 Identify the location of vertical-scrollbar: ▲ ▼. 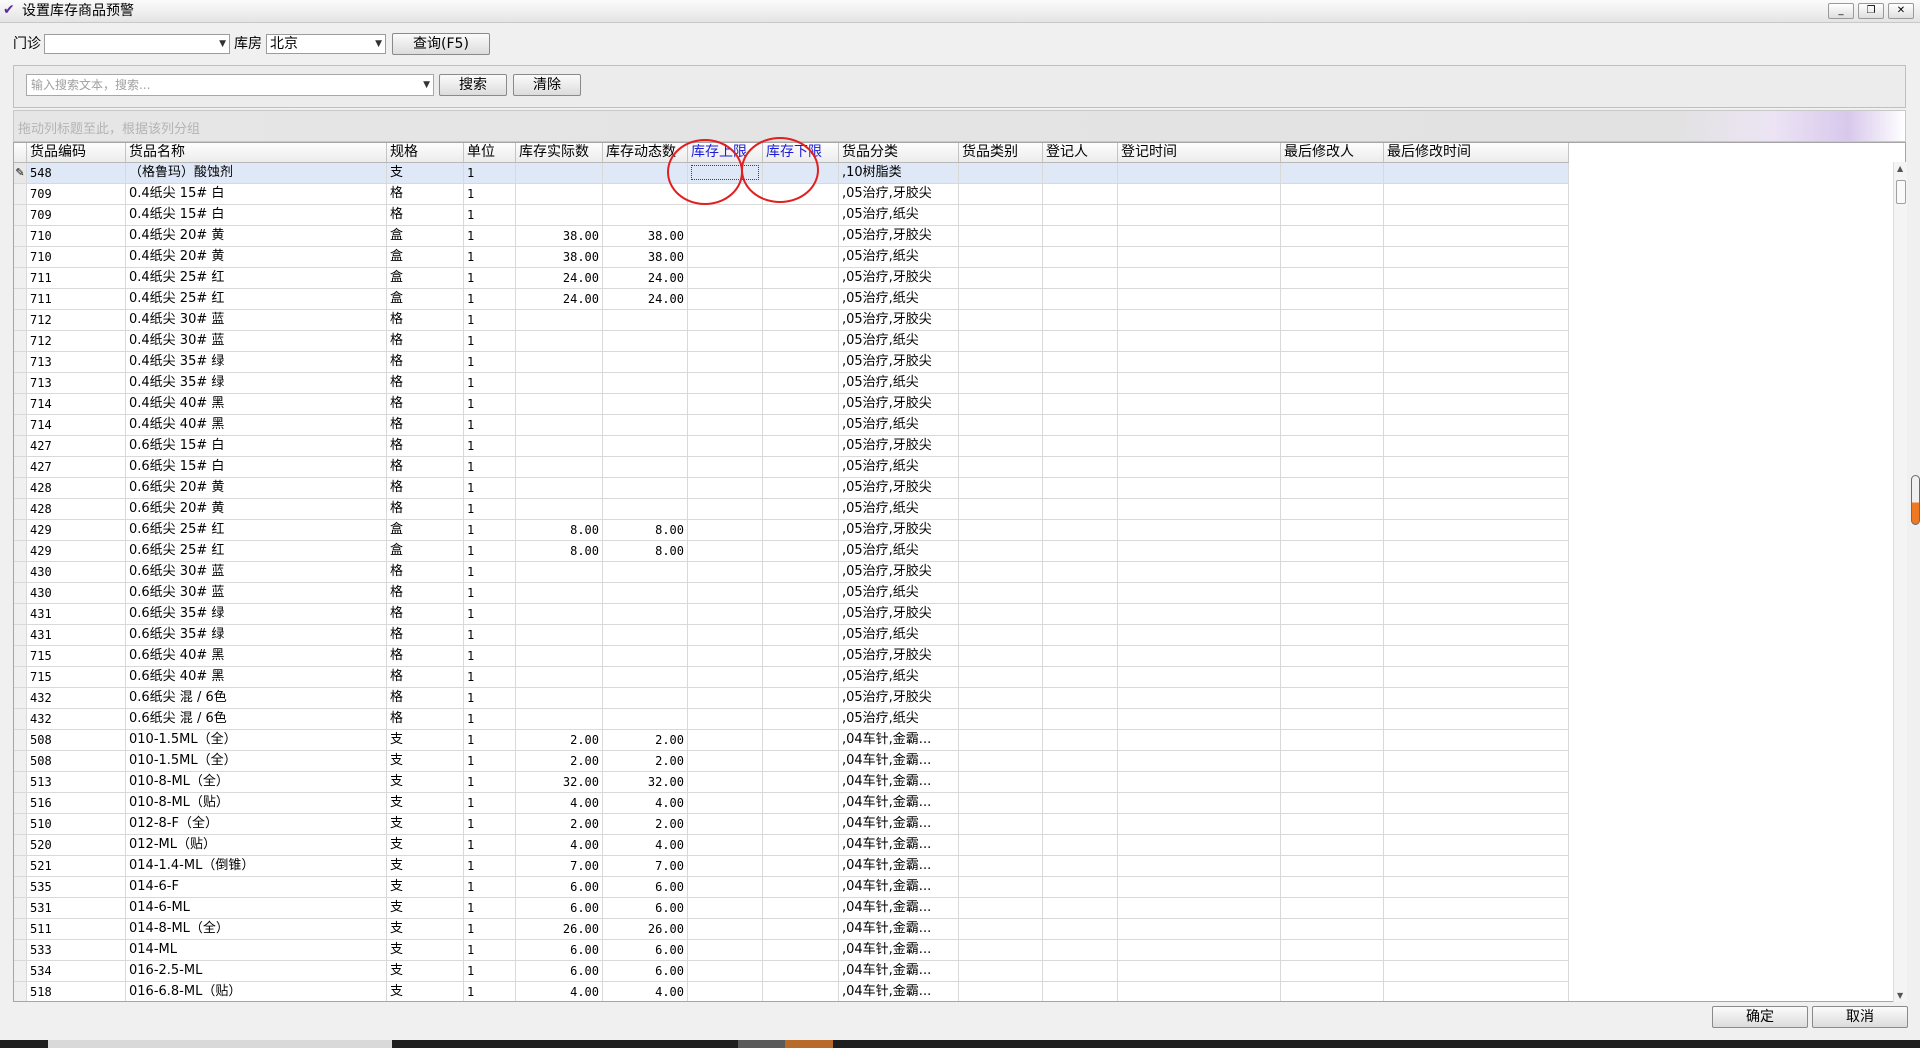
(1900, 582).